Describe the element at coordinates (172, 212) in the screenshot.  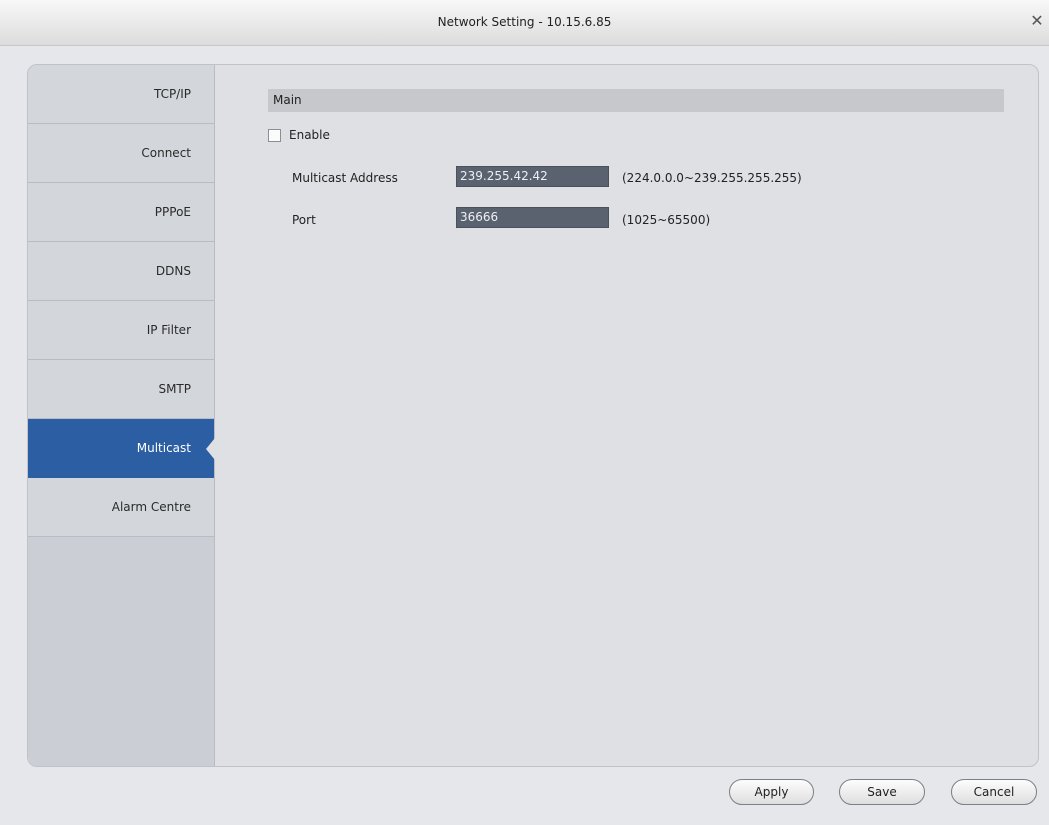
I see `sidebar-item-label: PPPoE` at that location.